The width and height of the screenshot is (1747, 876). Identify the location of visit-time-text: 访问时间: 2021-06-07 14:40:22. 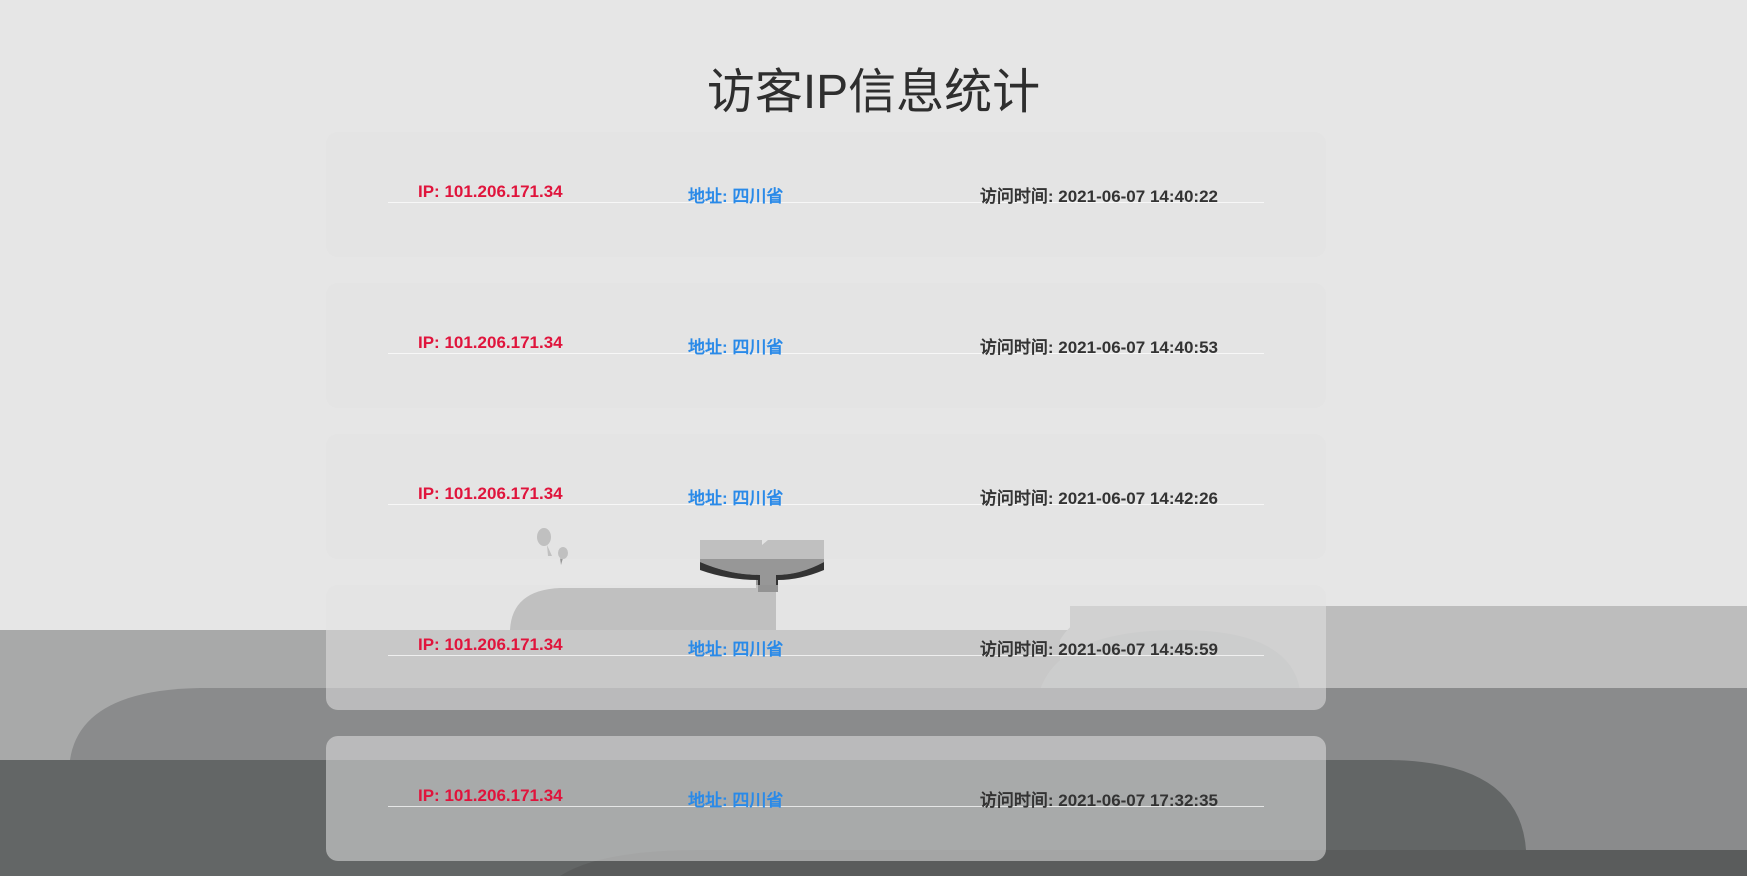
(1098, 196).